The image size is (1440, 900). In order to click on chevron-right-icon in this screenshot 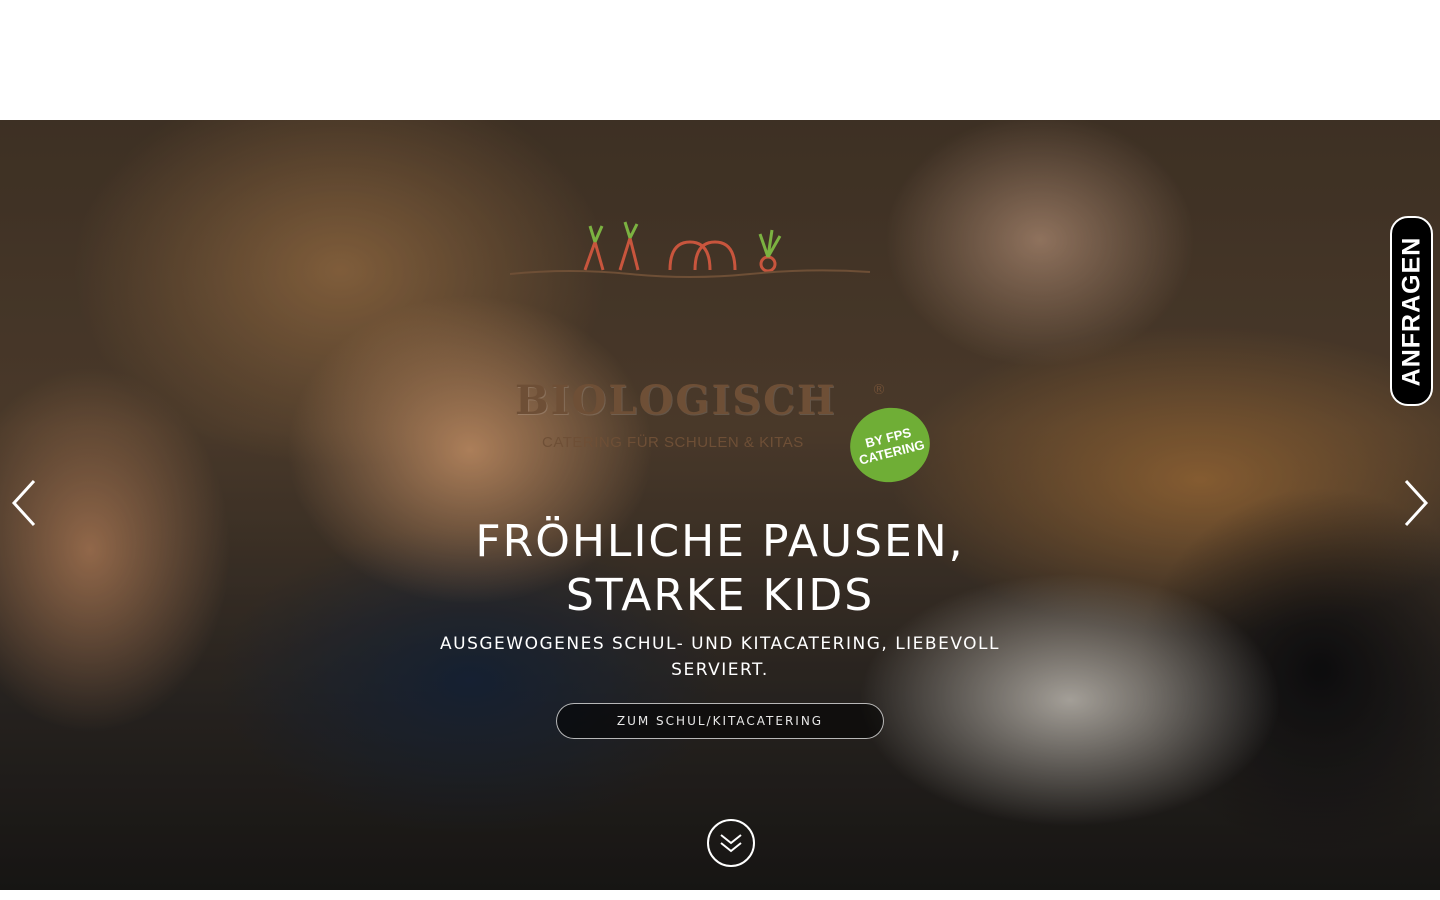, I will do `click(1416, 503)`.